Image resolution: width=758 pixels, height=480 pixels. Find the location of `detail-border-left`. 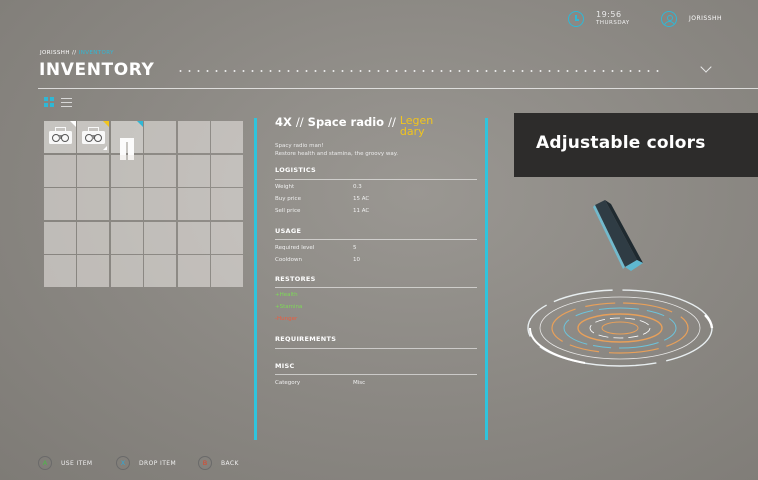

detail-border-left is located at coordinates (255, 279).